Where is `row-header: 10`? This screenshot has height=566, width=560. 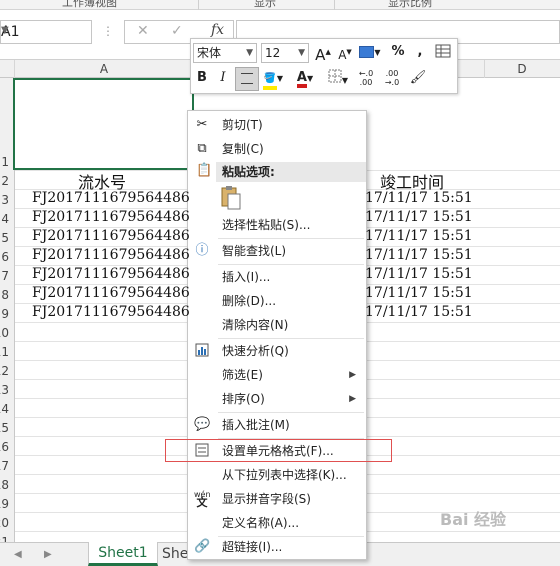 row-header: 10 is located at coordinates (7, 332).